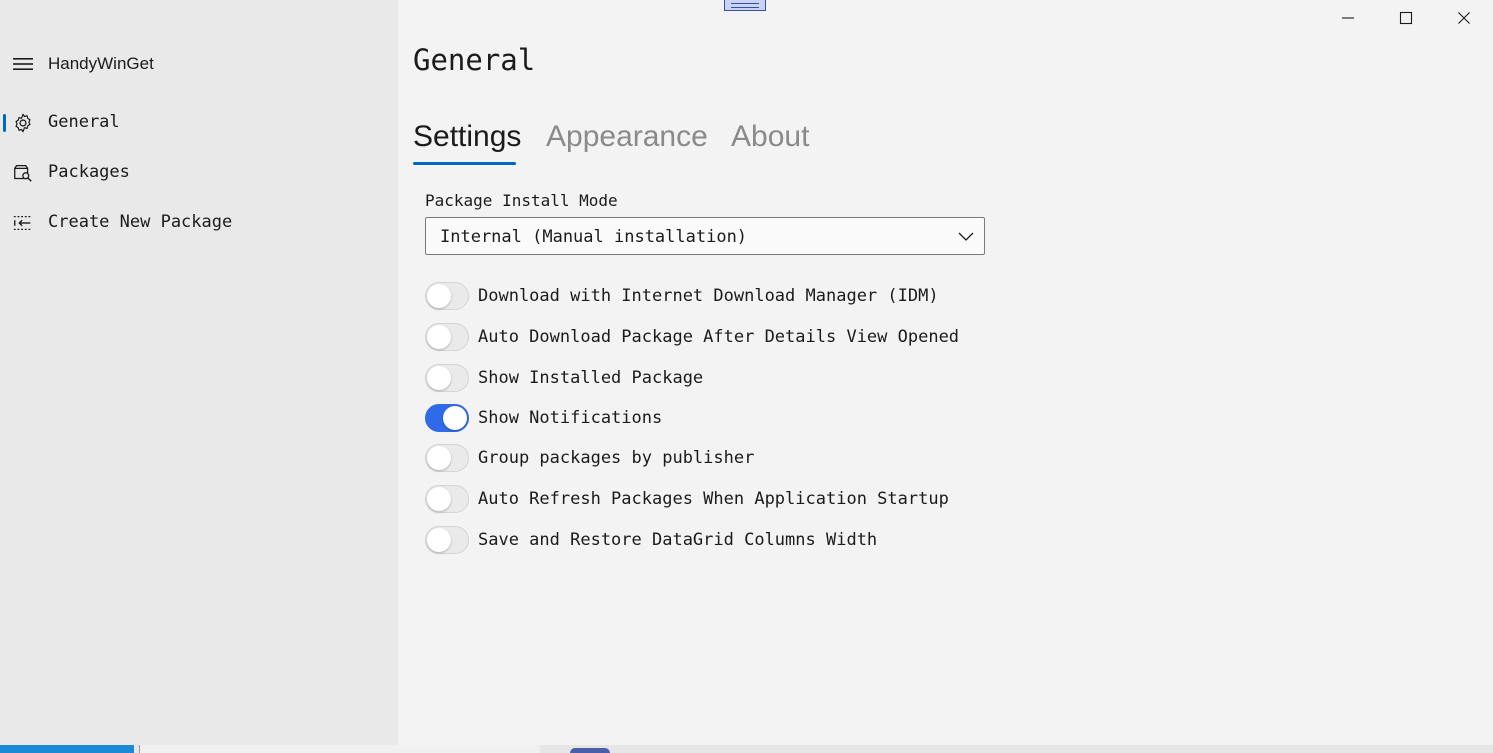 The width and height of the screenshot is (1493, 753). What do you see at coordinates (23, 223) in the screenshot?
I see `create-package-icon` at bounding box center [23, 223].